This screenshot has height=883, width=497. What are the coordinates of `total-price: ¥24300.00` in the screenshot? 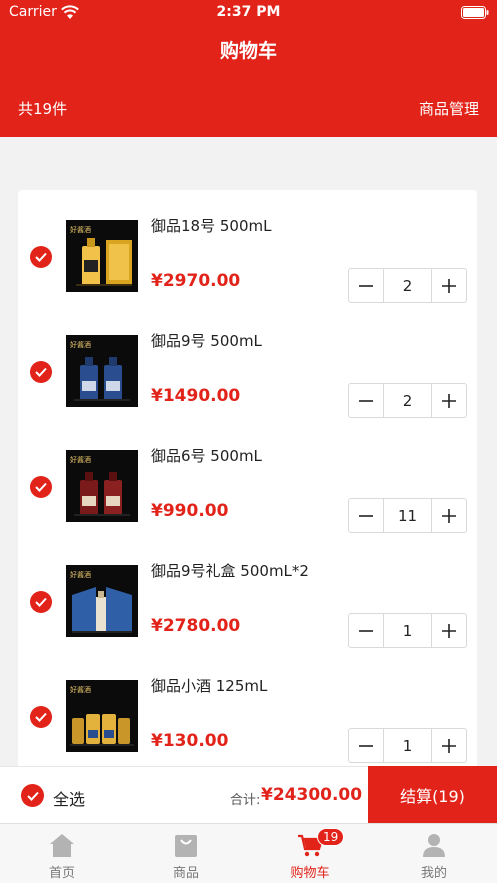 It's located at (312, 795).